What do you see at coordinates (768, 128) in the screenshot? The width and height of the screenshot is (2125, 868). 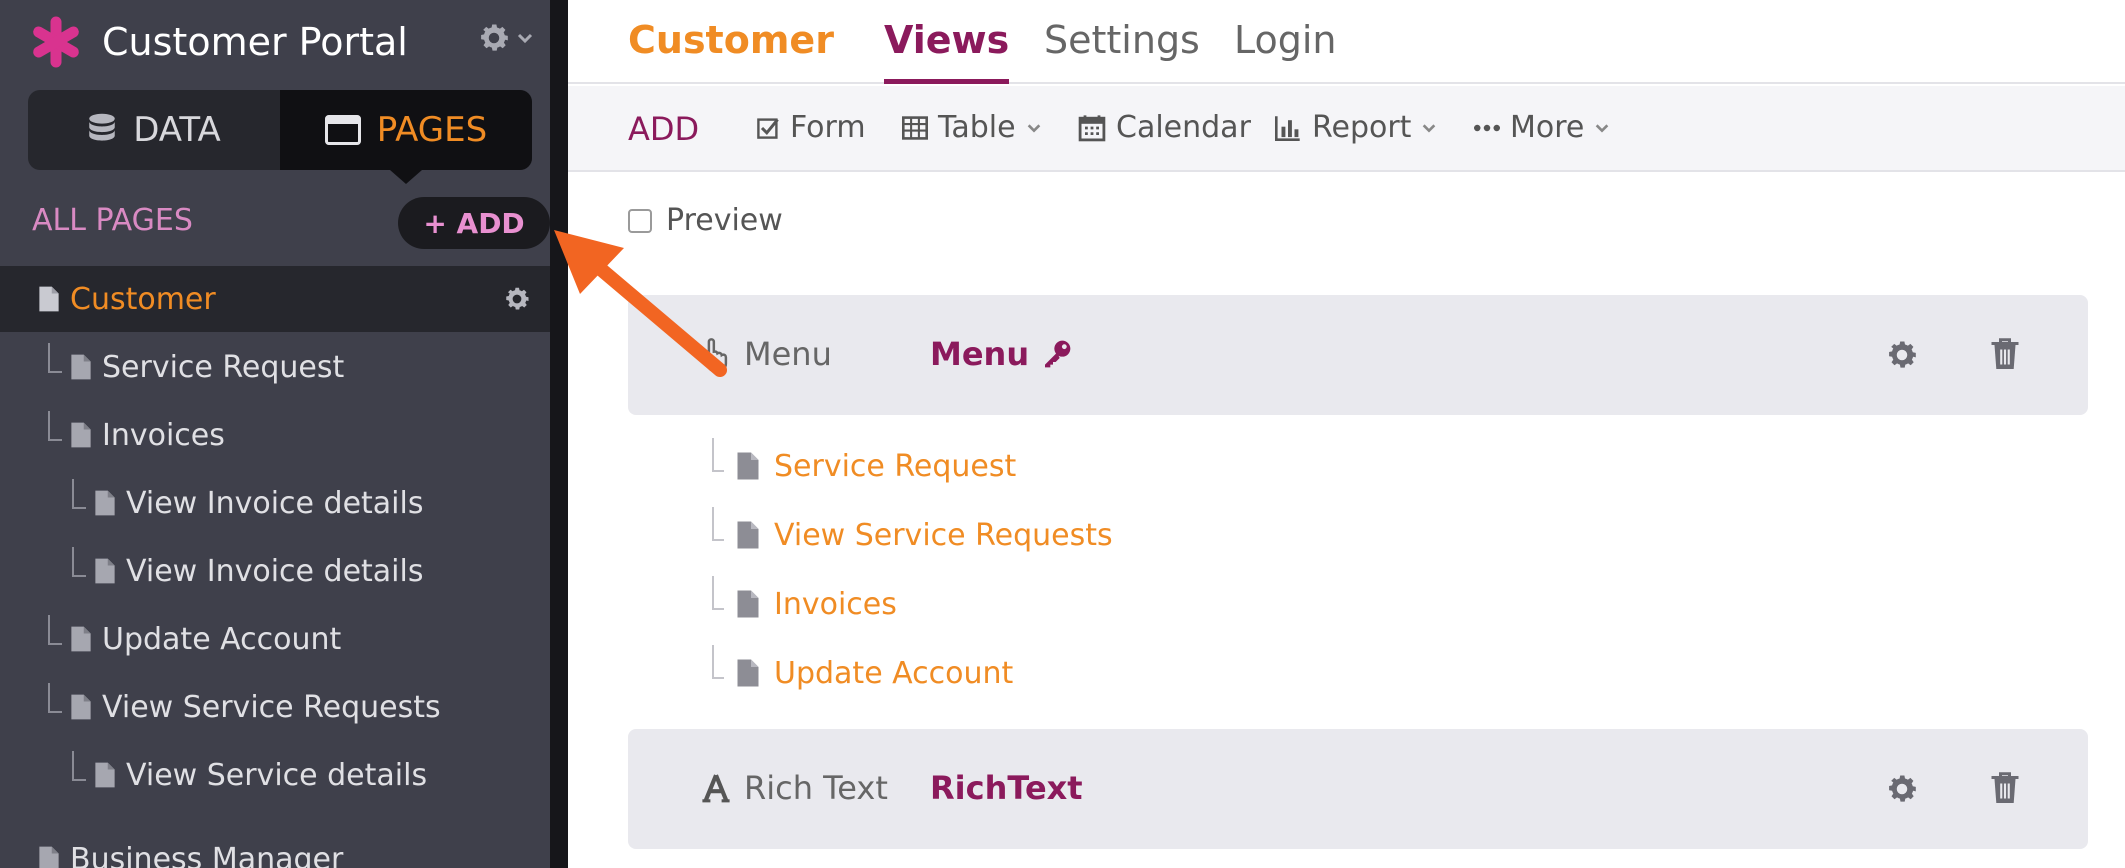 I see `checkbox-icon` at bounding box center [768, 128].